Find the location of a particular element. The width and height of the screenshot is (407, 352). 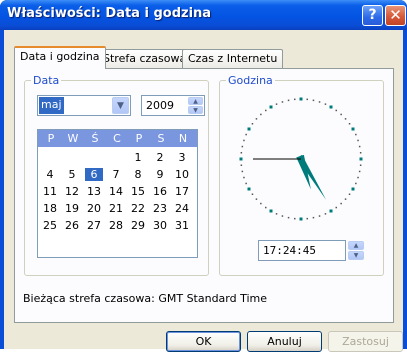

weekday-label: P is located at coordinates (139, 138).